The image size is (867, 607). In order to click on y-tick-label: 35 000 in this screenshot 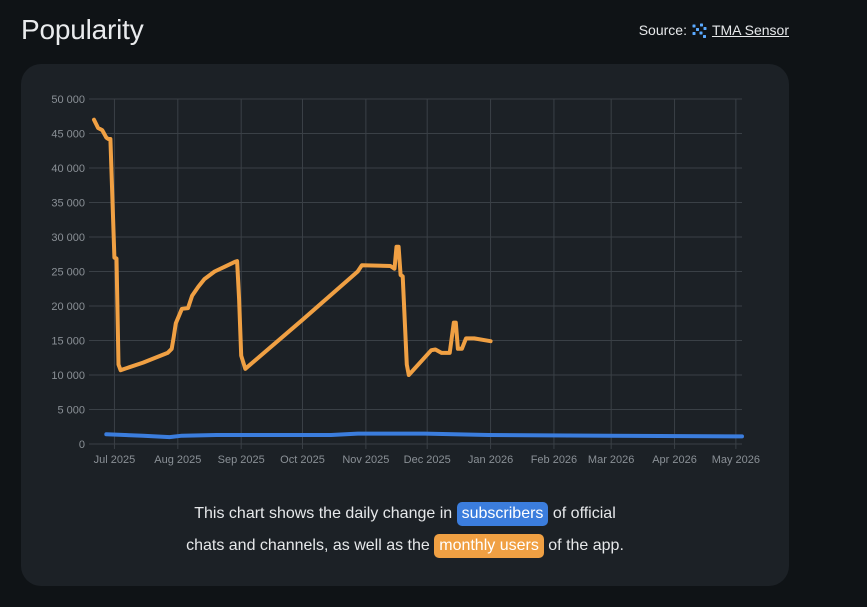, I will do `click(68, 204)`.